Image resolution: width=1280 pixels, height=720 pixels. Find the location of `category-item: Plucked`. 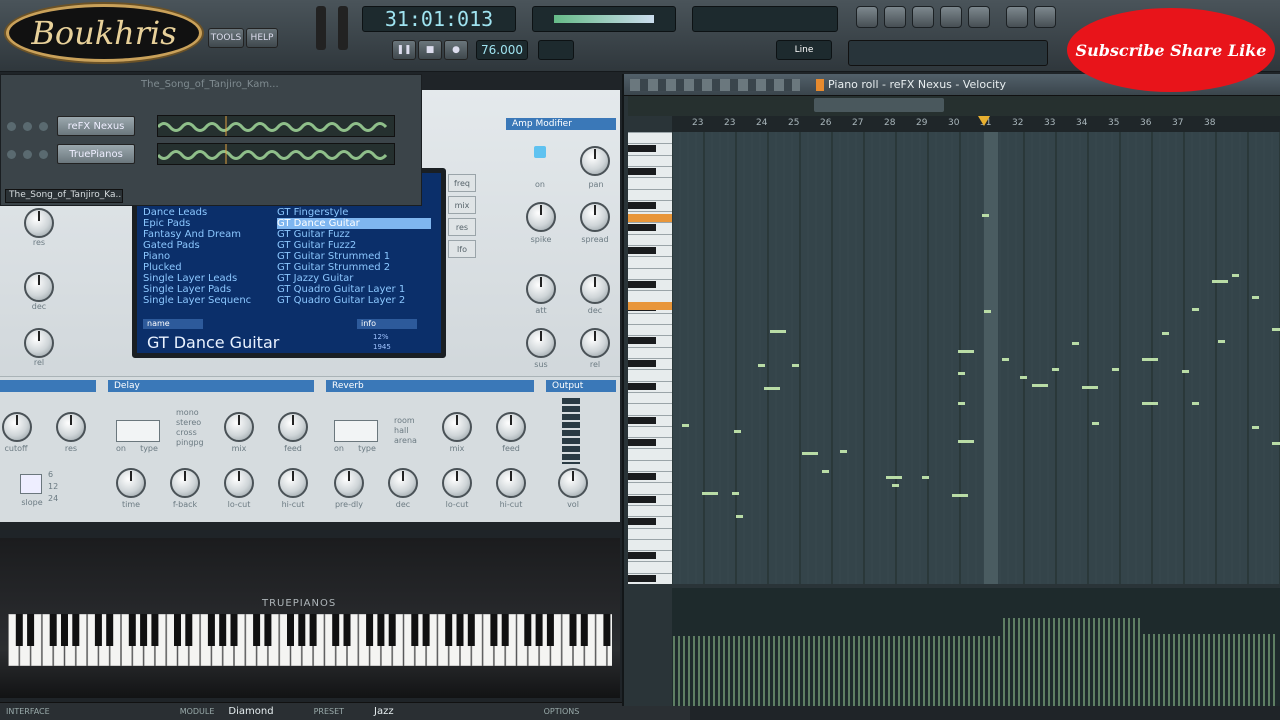

category-item: Plucked is located at coordinates (208, 267).